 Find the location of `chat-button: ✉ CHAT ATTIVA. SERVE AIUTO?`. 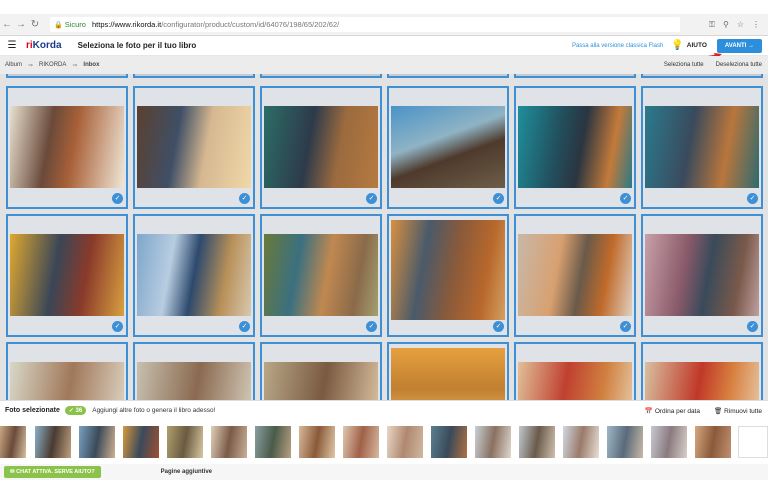

chat-button: ✉ CHAT ATTIVA. SERVE AIUTO? is located at coordinates (52, 472).